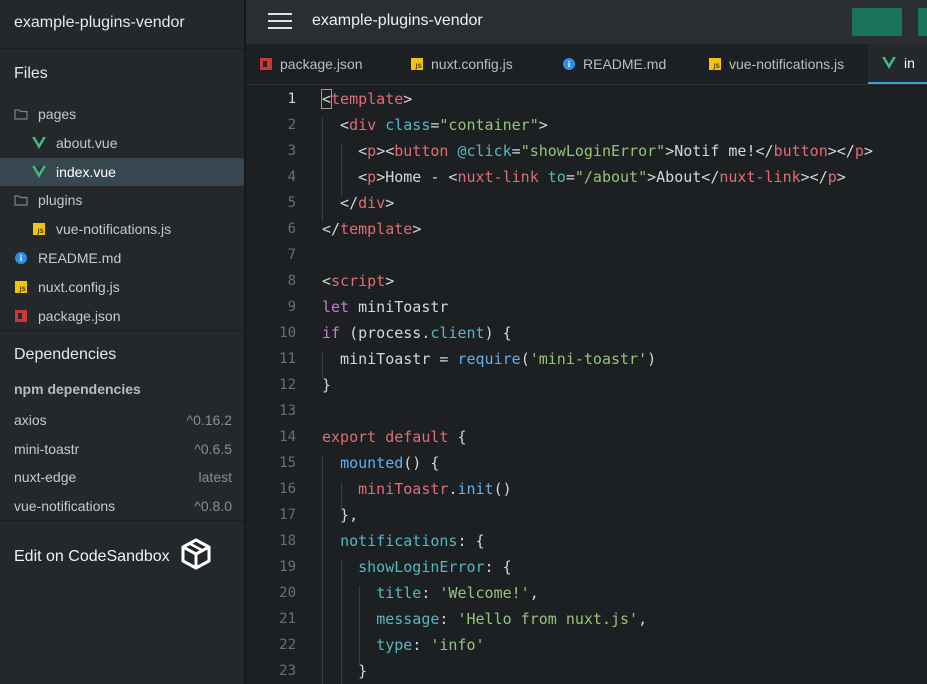 This screenshot has width=927, height=684. Describe the element at coordinates (385, 307) in the screenshot. I see `code-line: let miniToastr` at that location.